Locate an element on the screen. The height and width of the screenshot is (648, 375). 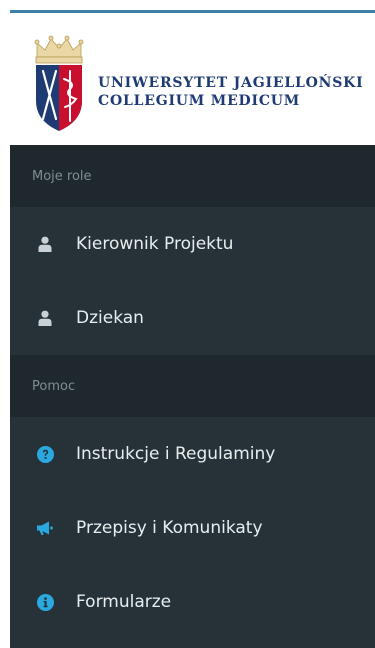
info-circle-icon is located at coordinates (45, 602).